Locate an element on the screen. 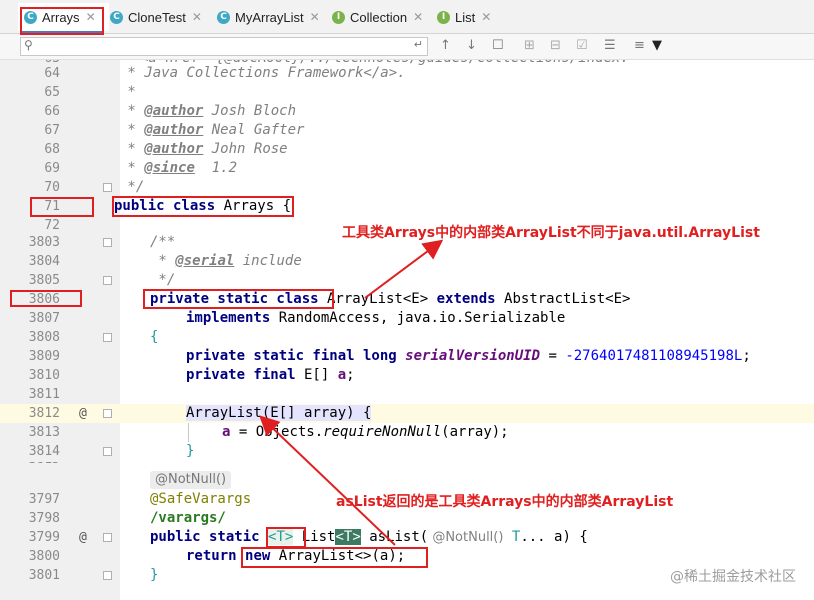 The image size is (814, 600). arrow-to-constructor is located at coordinates (327, 480).